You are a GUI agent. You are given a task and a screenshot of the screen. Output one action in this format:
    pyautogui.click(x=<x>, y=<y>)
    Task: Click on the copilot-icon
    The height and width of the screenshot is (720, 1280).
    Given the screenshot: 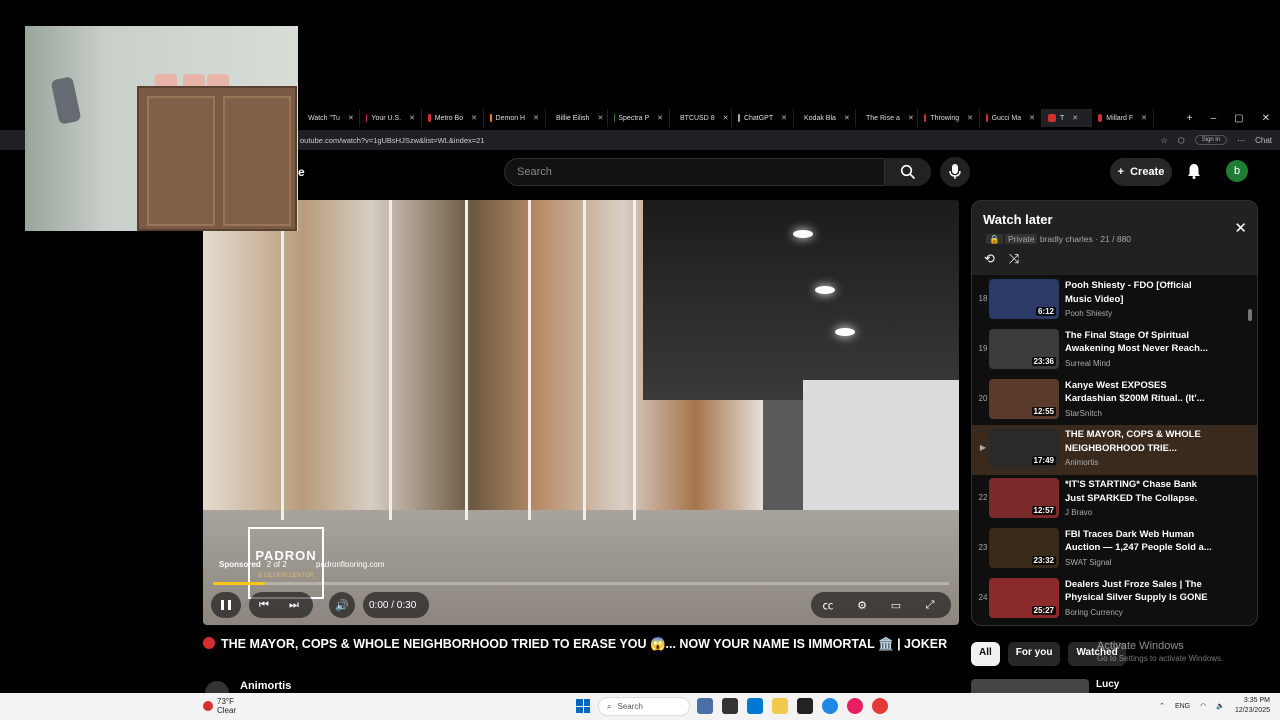 What is the action you would take?
    pyautogui.click(x=855, y=706)
    